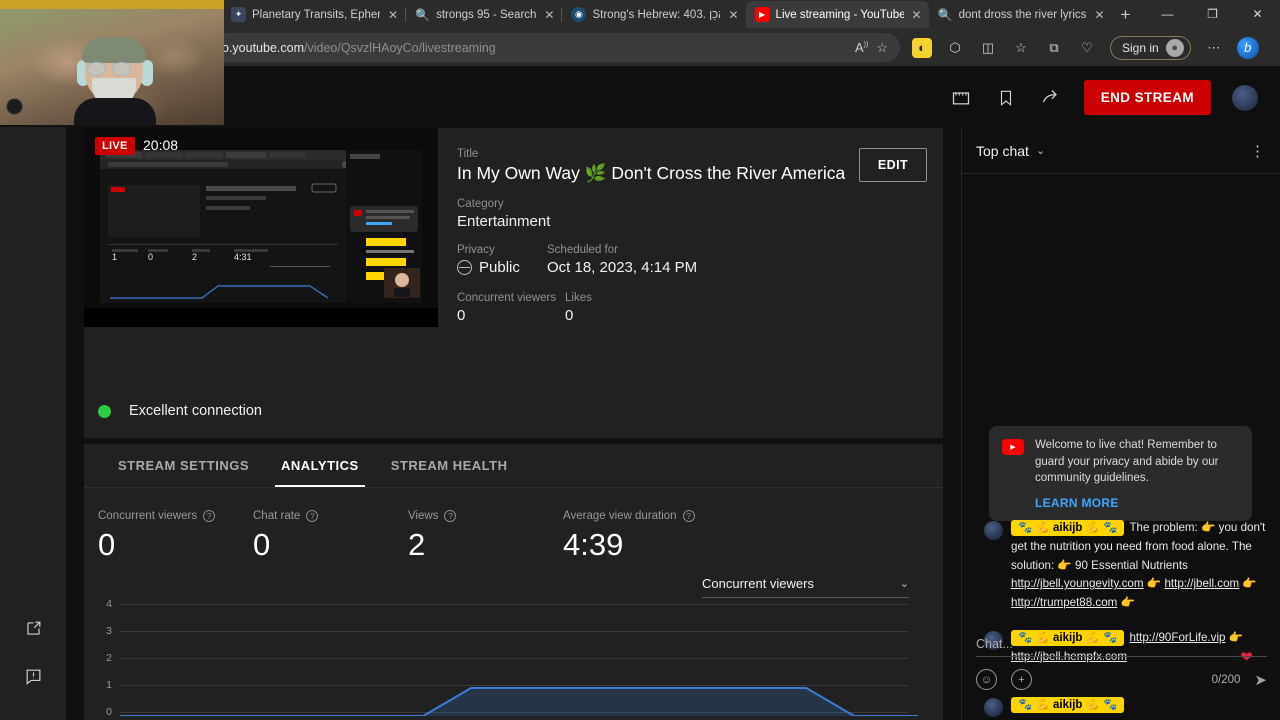  What do you see at coordinates (502, 267) in the screenshot?
I see `privacy-value-row: Public` at bounding box center [502, 267].